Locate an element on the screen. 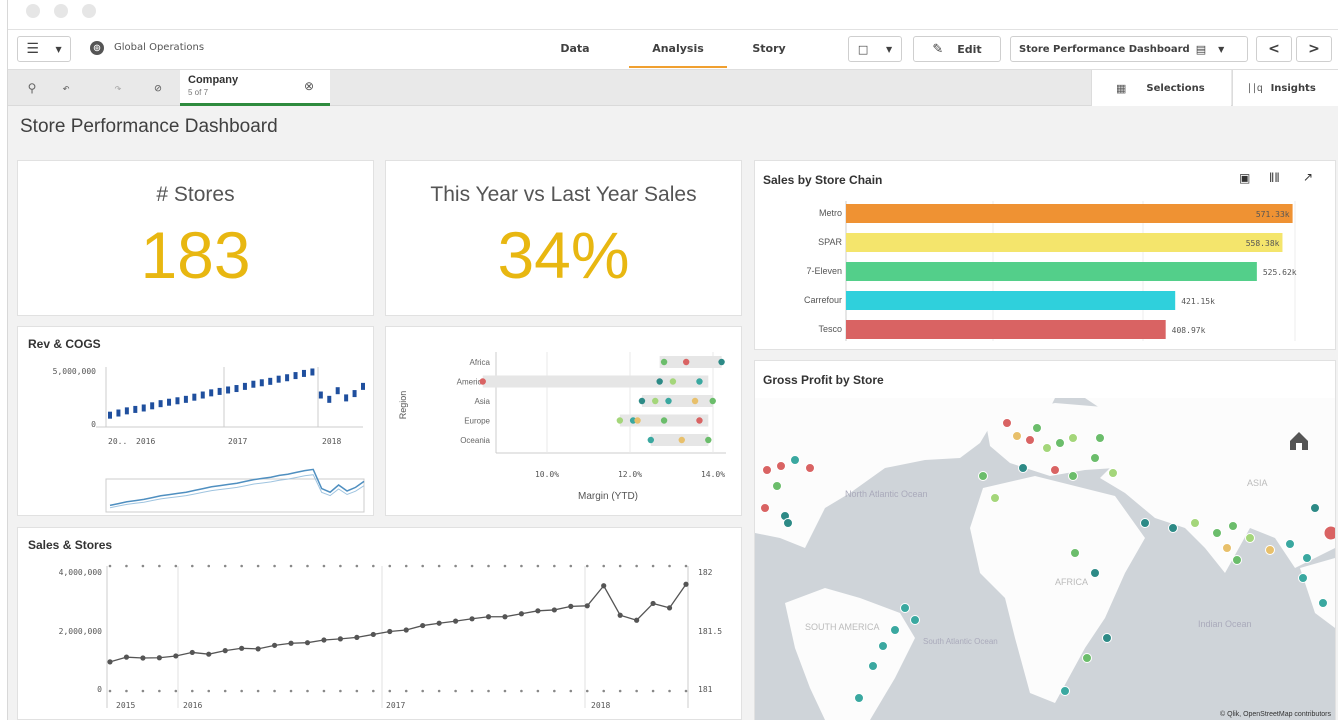  kpi-sales-card: This Year vs Last Year Sales 34% is located at coordinates (563, 238).